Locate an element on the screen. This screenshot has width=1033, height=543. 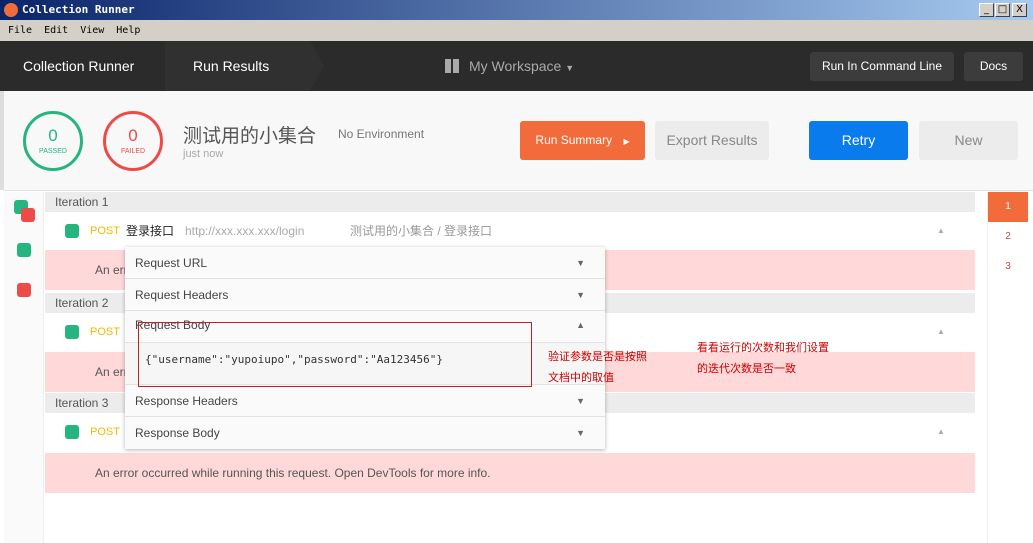
workspace-label: My Workspace is located at coordinates (515, 66).